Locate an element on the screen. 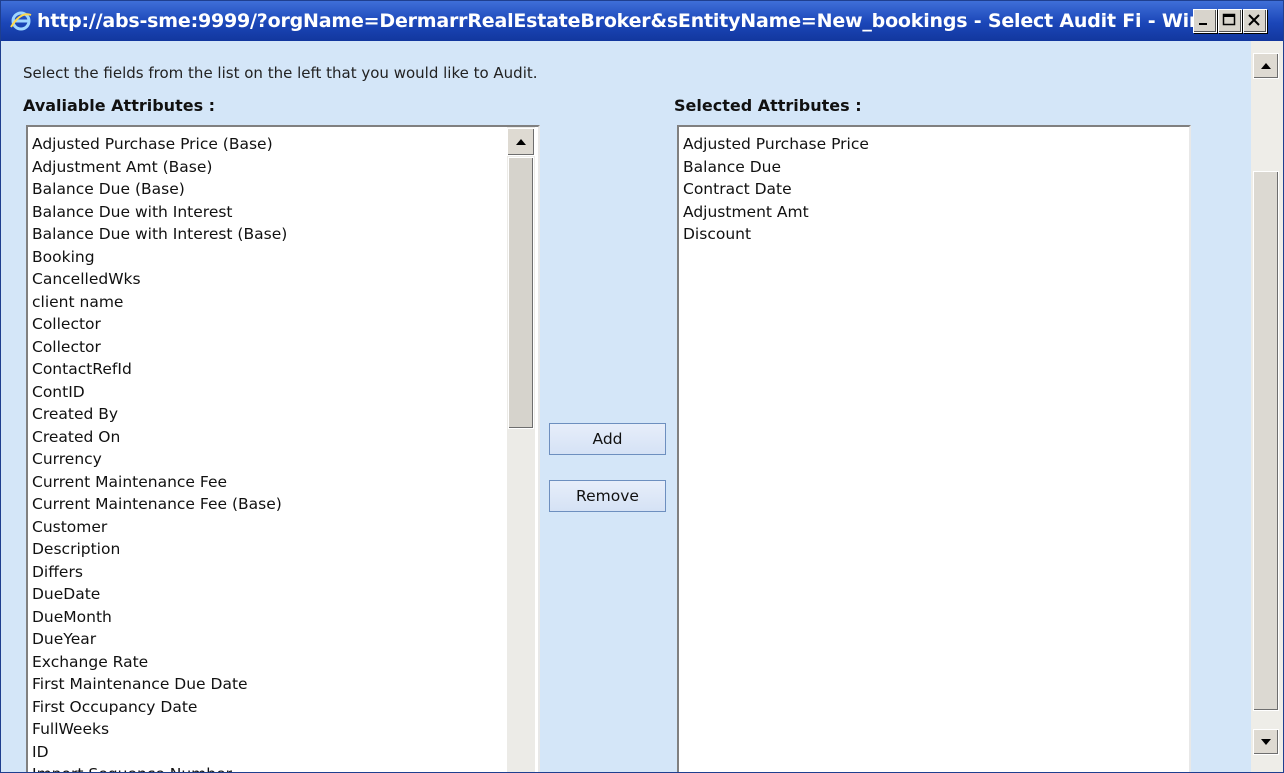  available-list-item: Balance Due (Base) is located at coordinates (159, 189).